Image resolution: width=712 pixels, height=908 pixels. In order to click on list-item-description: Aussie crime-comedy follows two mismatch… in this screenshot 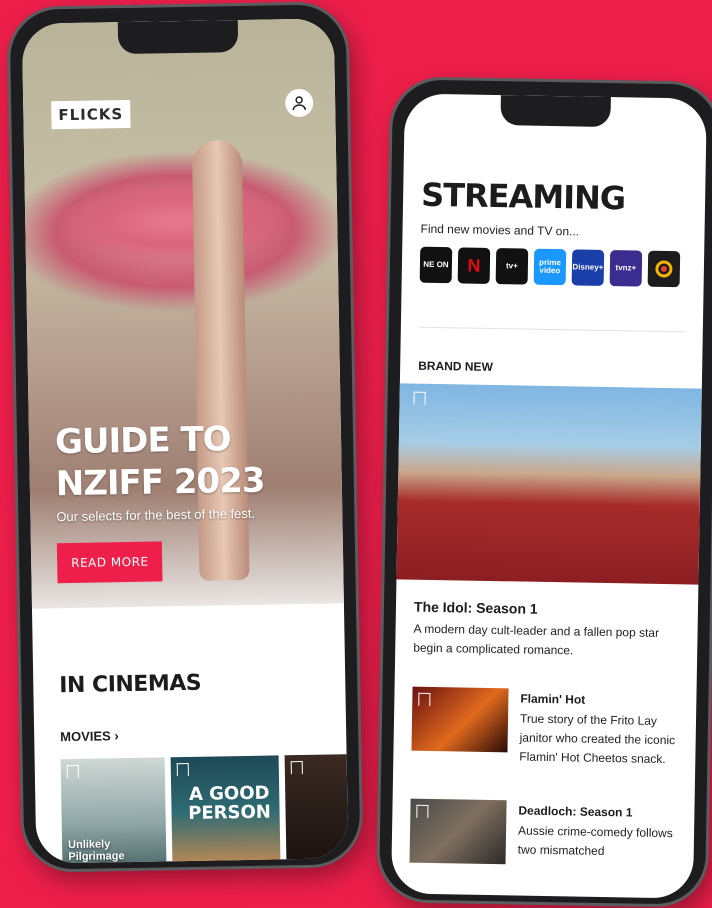, I will do `click(595, 841)`.